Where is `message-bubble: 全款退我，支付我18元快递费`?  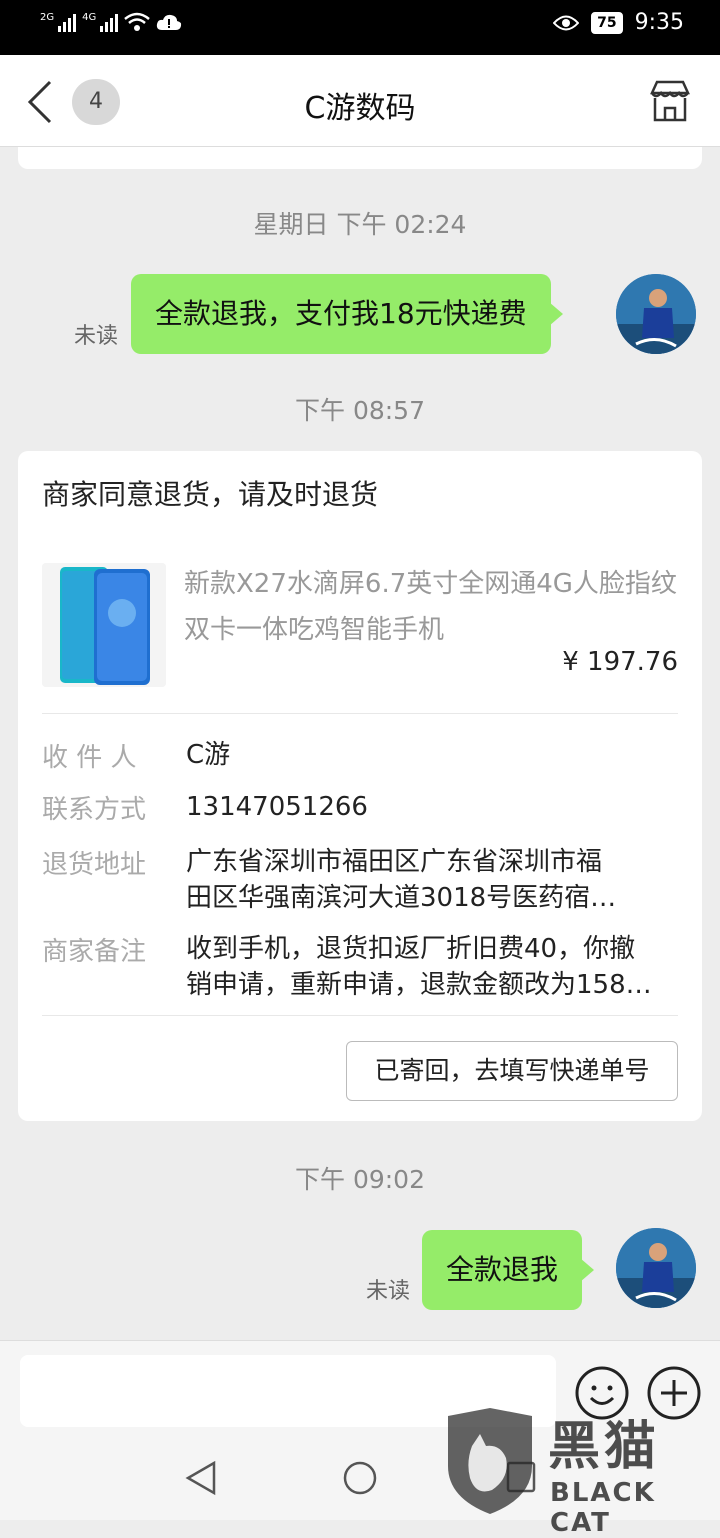
message-bubble: 全款退我，支付我18元快递费 is located at coordinates (347, 314).